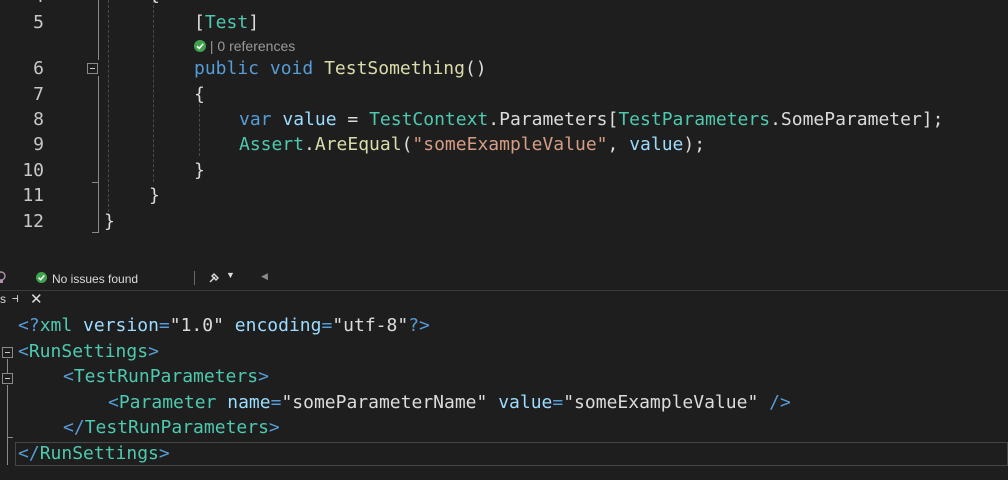 This screenshot has width=1008, height=480. Describe the element at coordinates (33, 221) in the screenshot. I see `line-number: 12` at that location.